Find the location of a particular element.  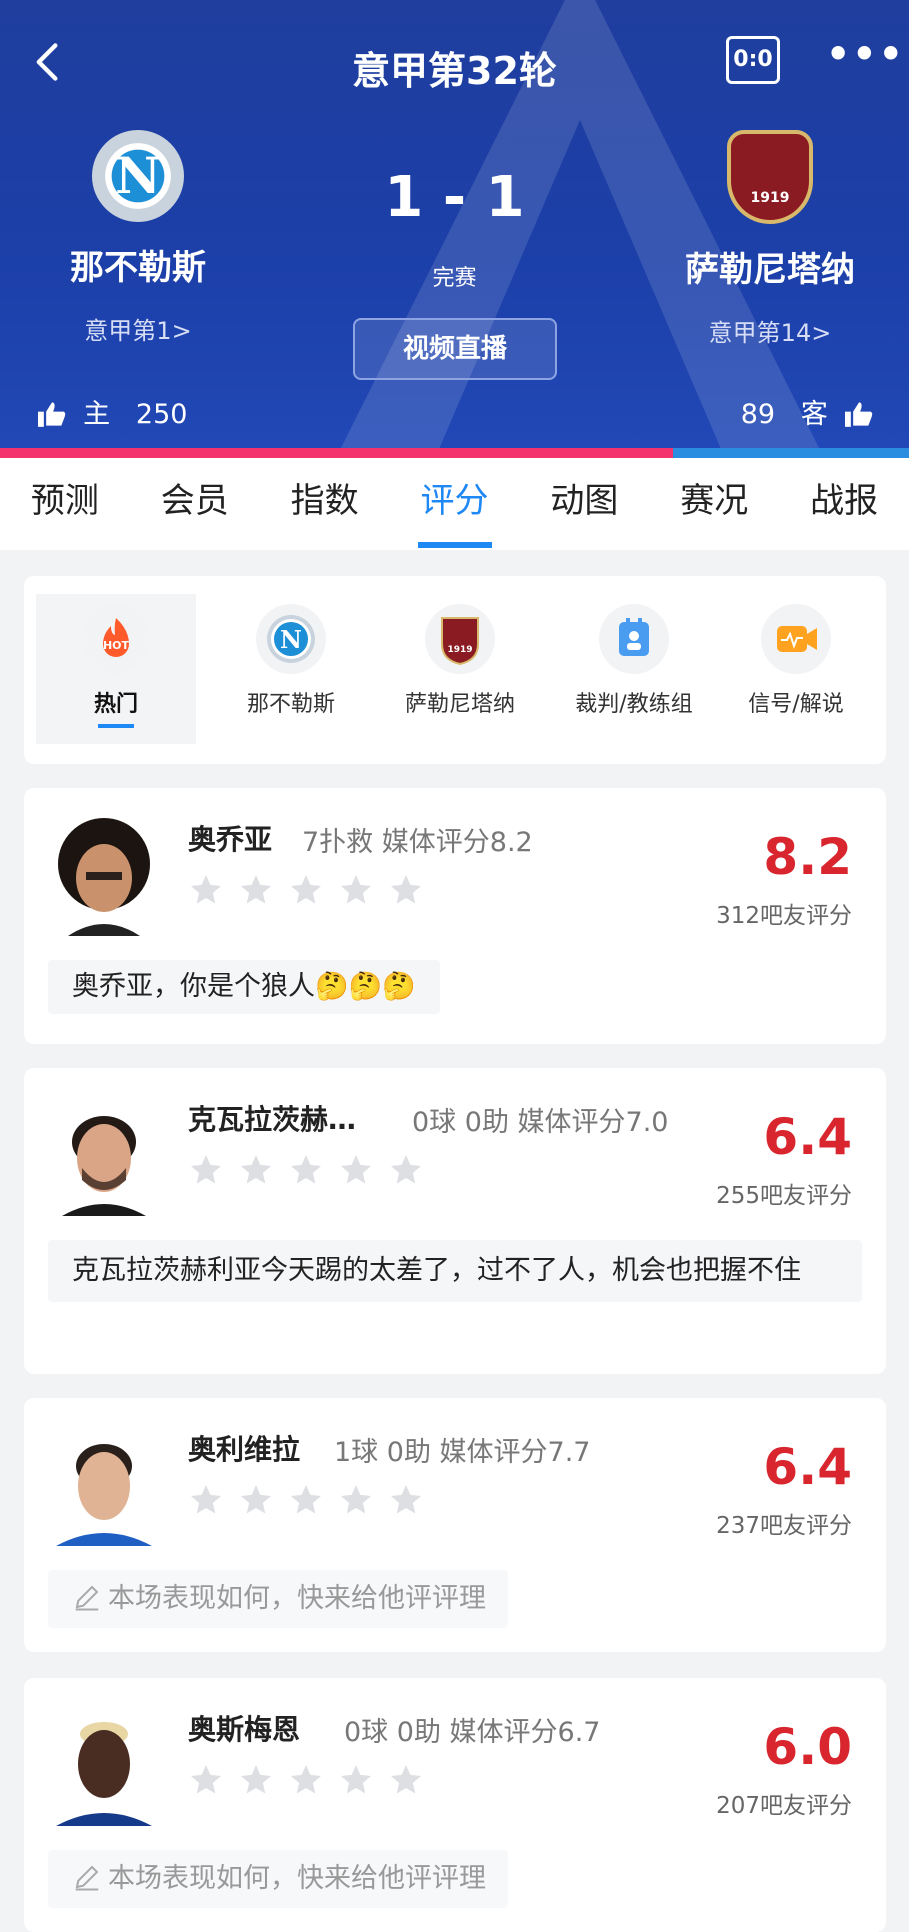

active-indicator is located at coordinates (116, 726).